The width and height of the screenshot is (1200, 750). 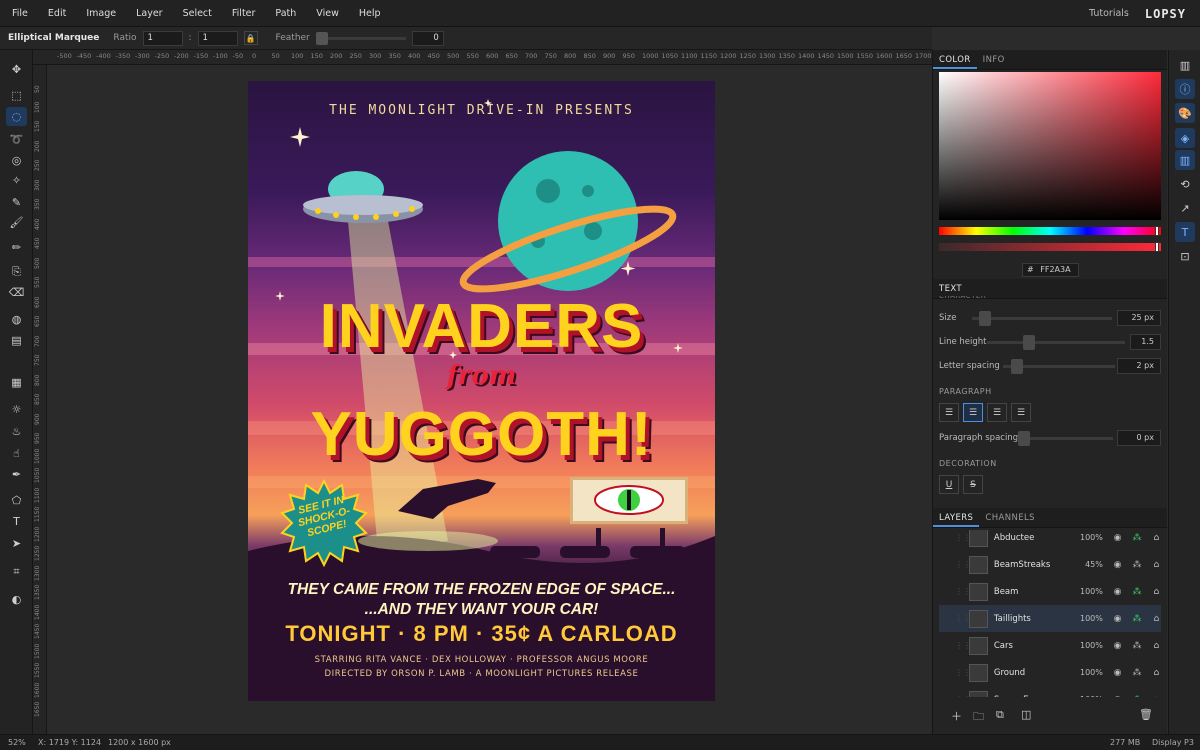 I want to click on lasso-tool: ➰, so click(x=16, y=139).